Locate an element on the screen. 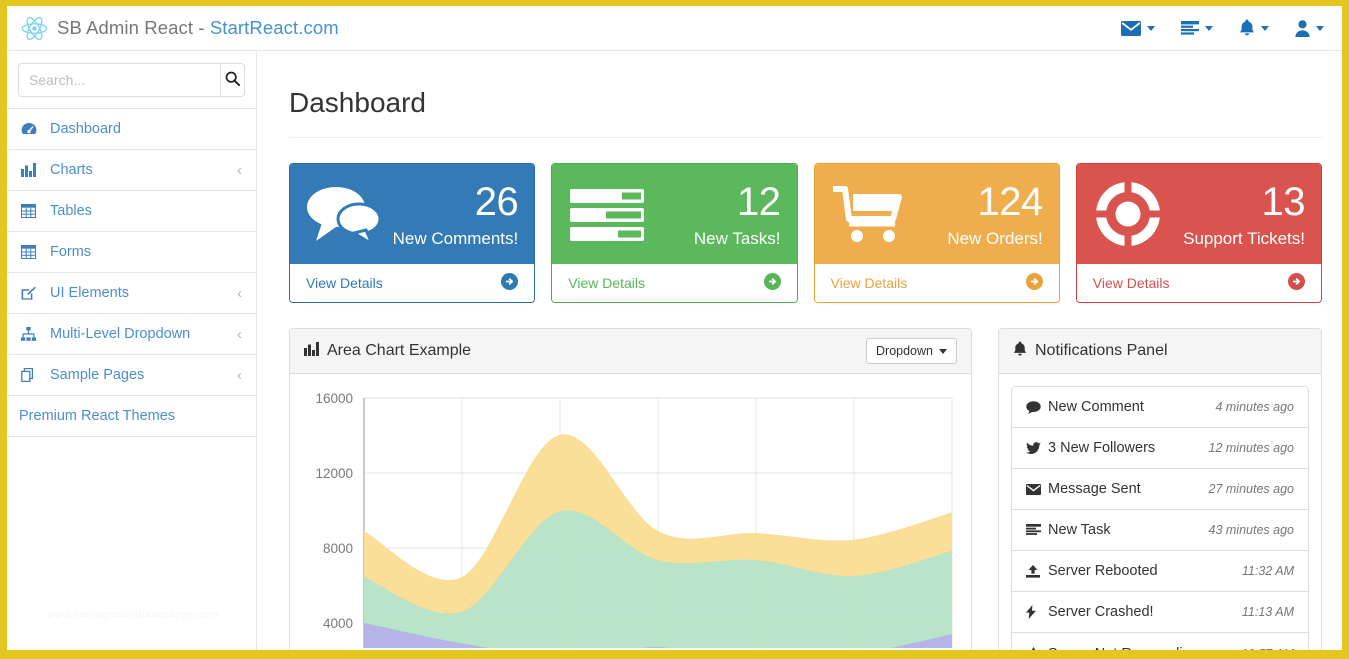 The width and height of the screenshot is (1349, 659). svg-text: 8000 is located at coordinates (338, 548).